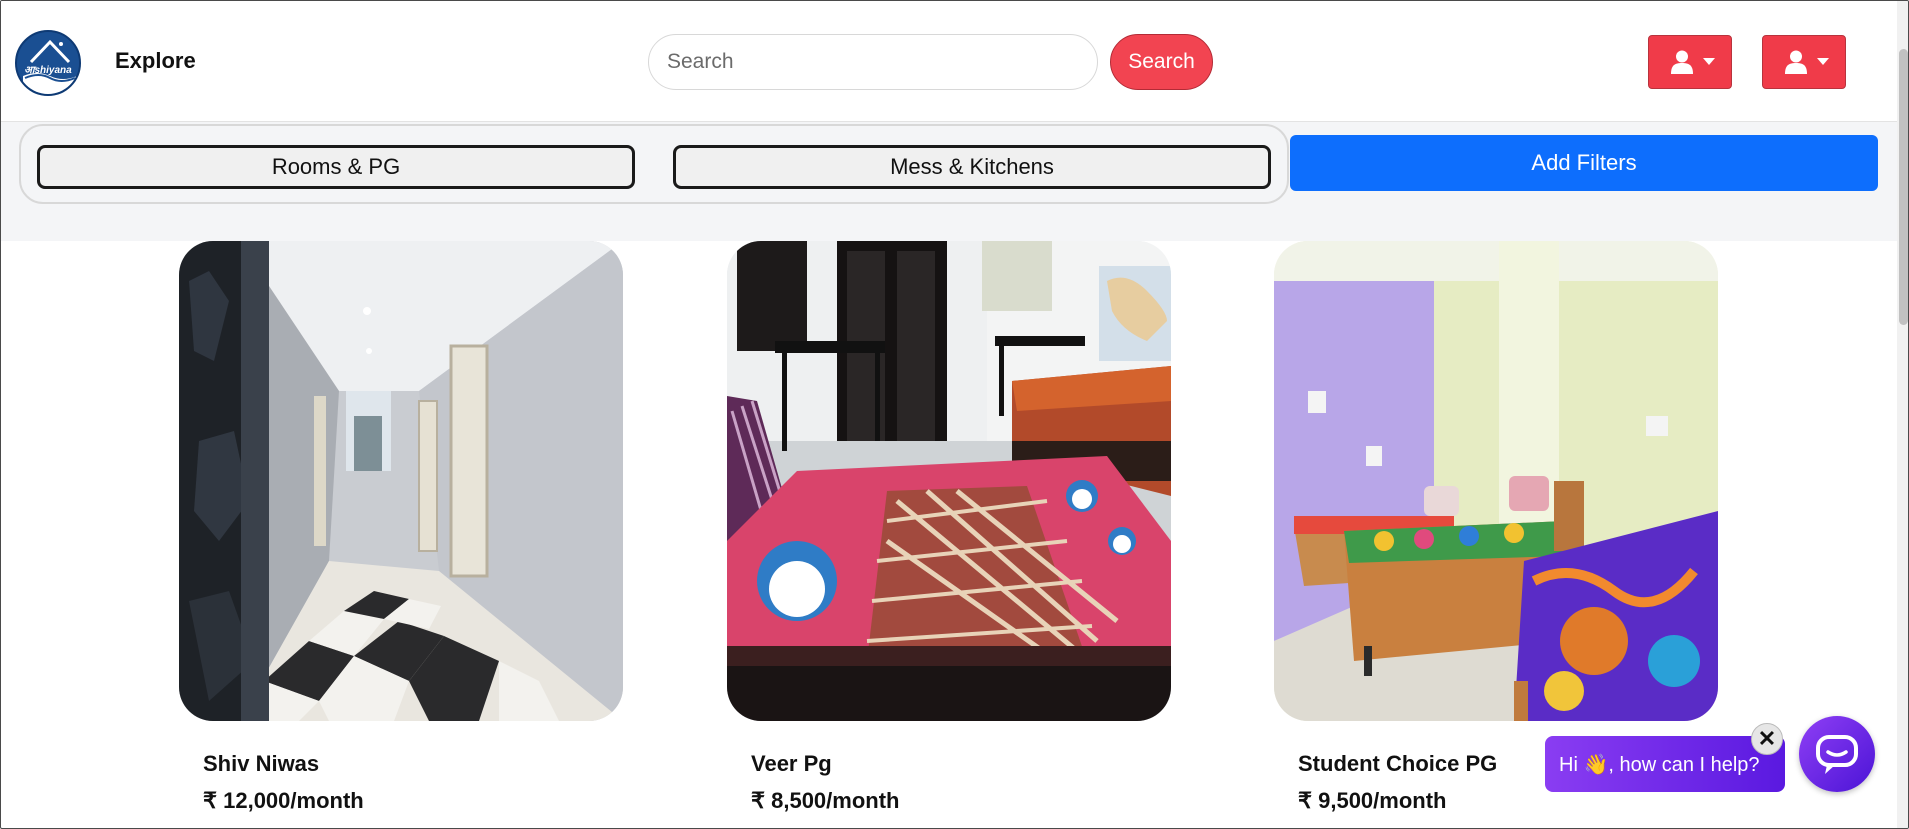  Describe the element at coordinates (336, 167) in the screenshot. I see `rooms-pg-button: Rooms & PG` at that location.